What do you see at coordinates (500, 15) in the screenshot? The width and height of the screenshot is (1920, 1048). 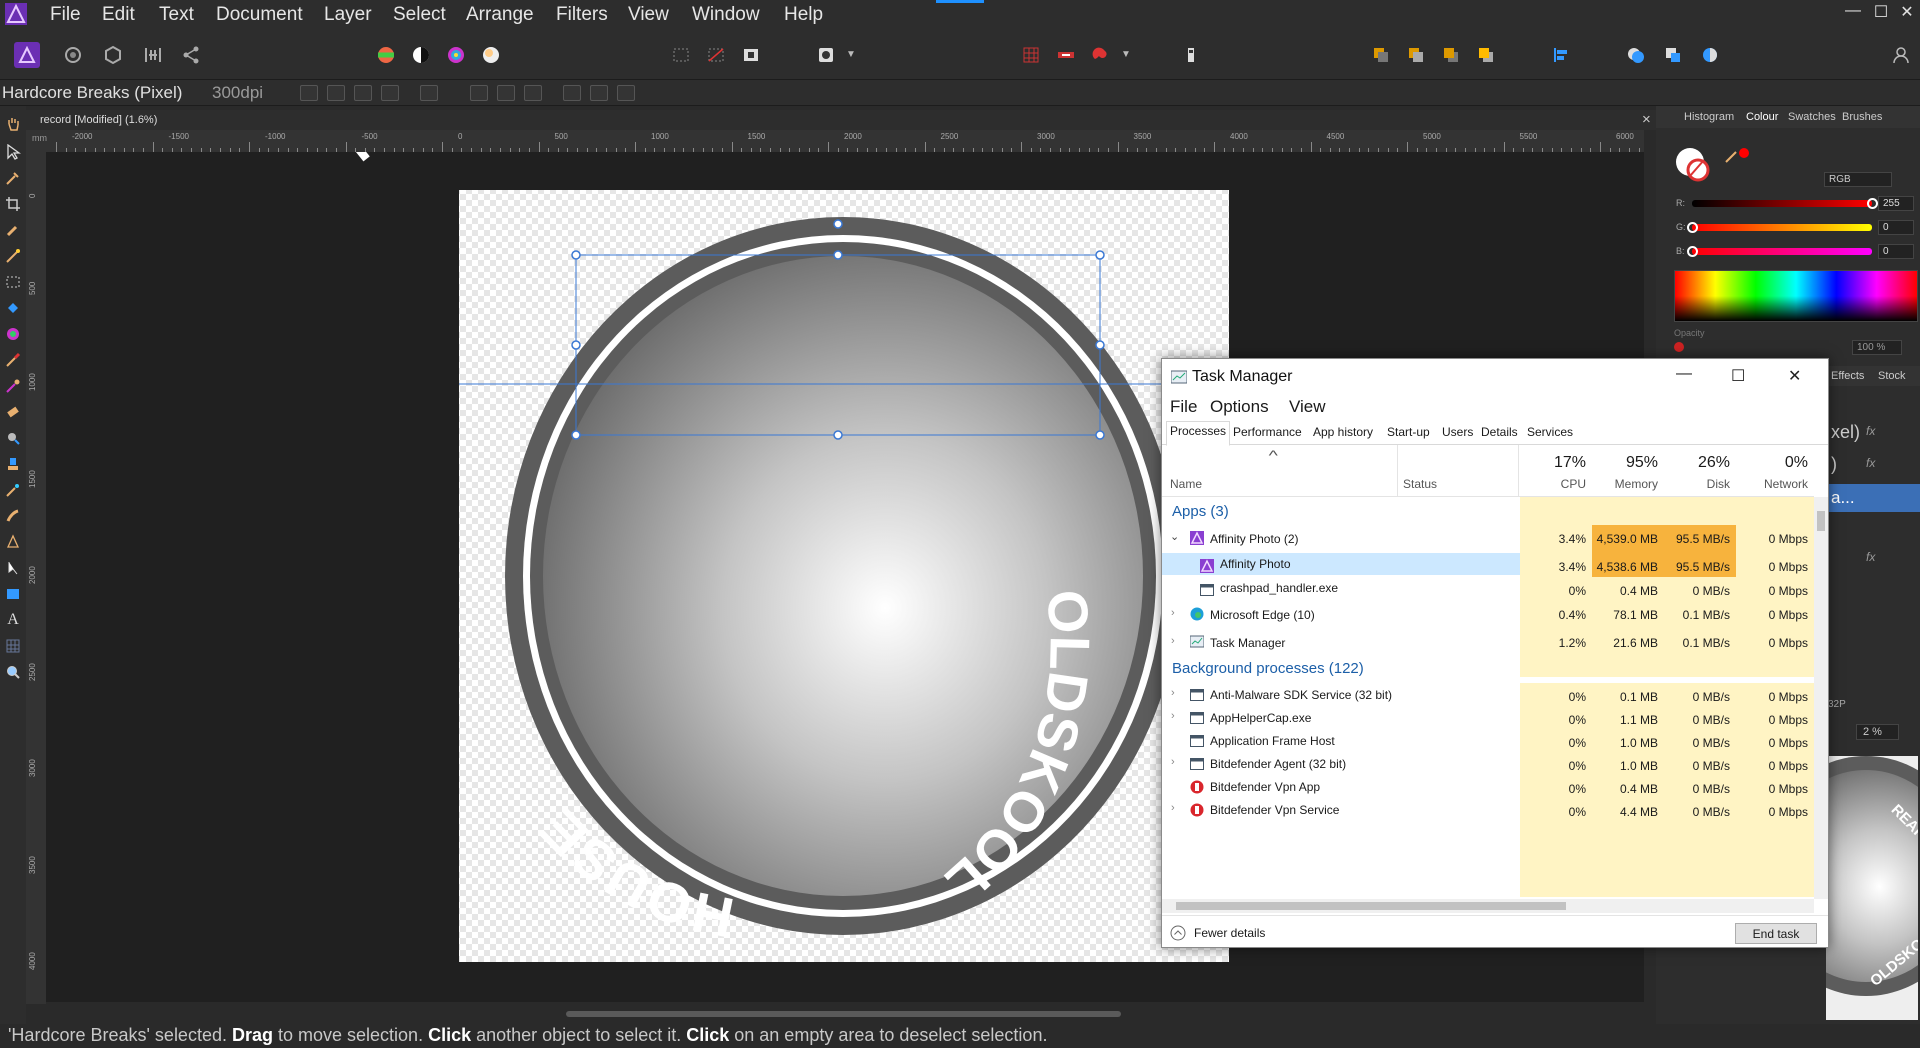 I see `menu-arrange: Arrange` at bounding box center [500, 15].